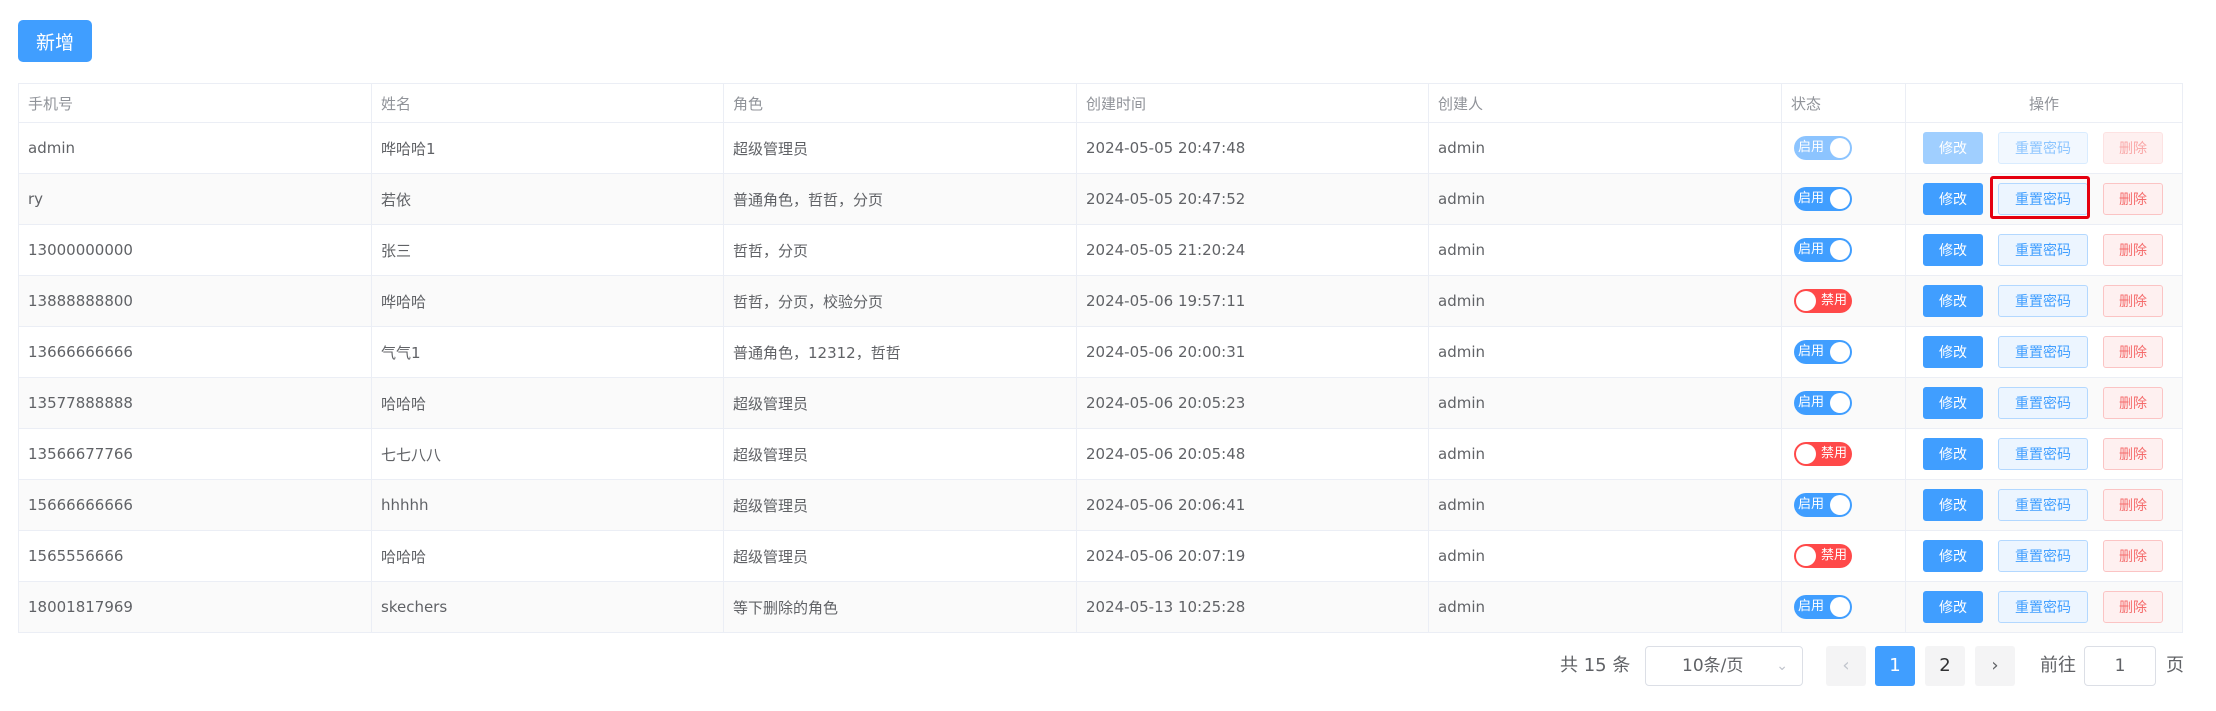 The width and height of the screenshot is (2216, 711). I want to click on next-page-button: ›, so click(1995, 666).